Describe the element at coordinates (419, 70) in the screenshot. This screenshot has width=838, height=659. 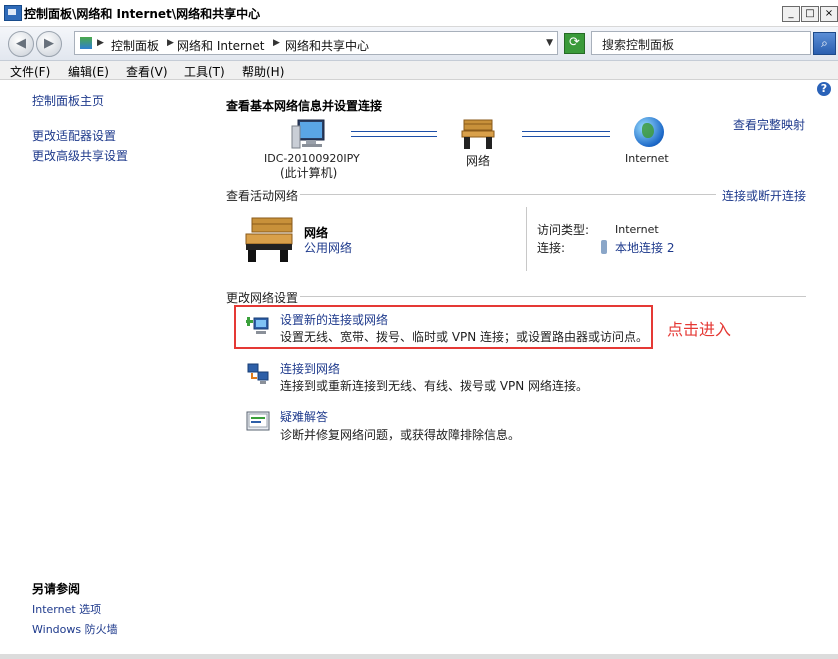
I see `menu-bar: 文件(F) 编辑(E) 查看(V) 工具(T) 帮助(H)` at that location.